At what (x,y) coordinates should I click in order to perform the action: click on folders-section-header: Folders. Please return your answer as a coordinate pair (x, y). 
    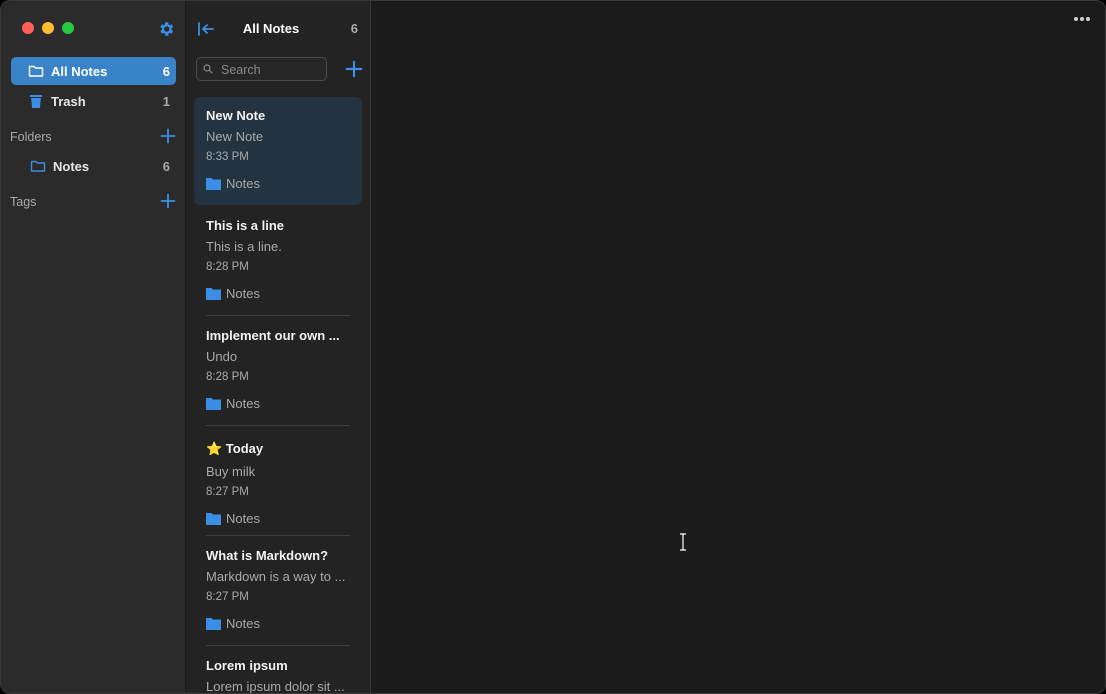
    Looking at the image, I should click on (93, 137).